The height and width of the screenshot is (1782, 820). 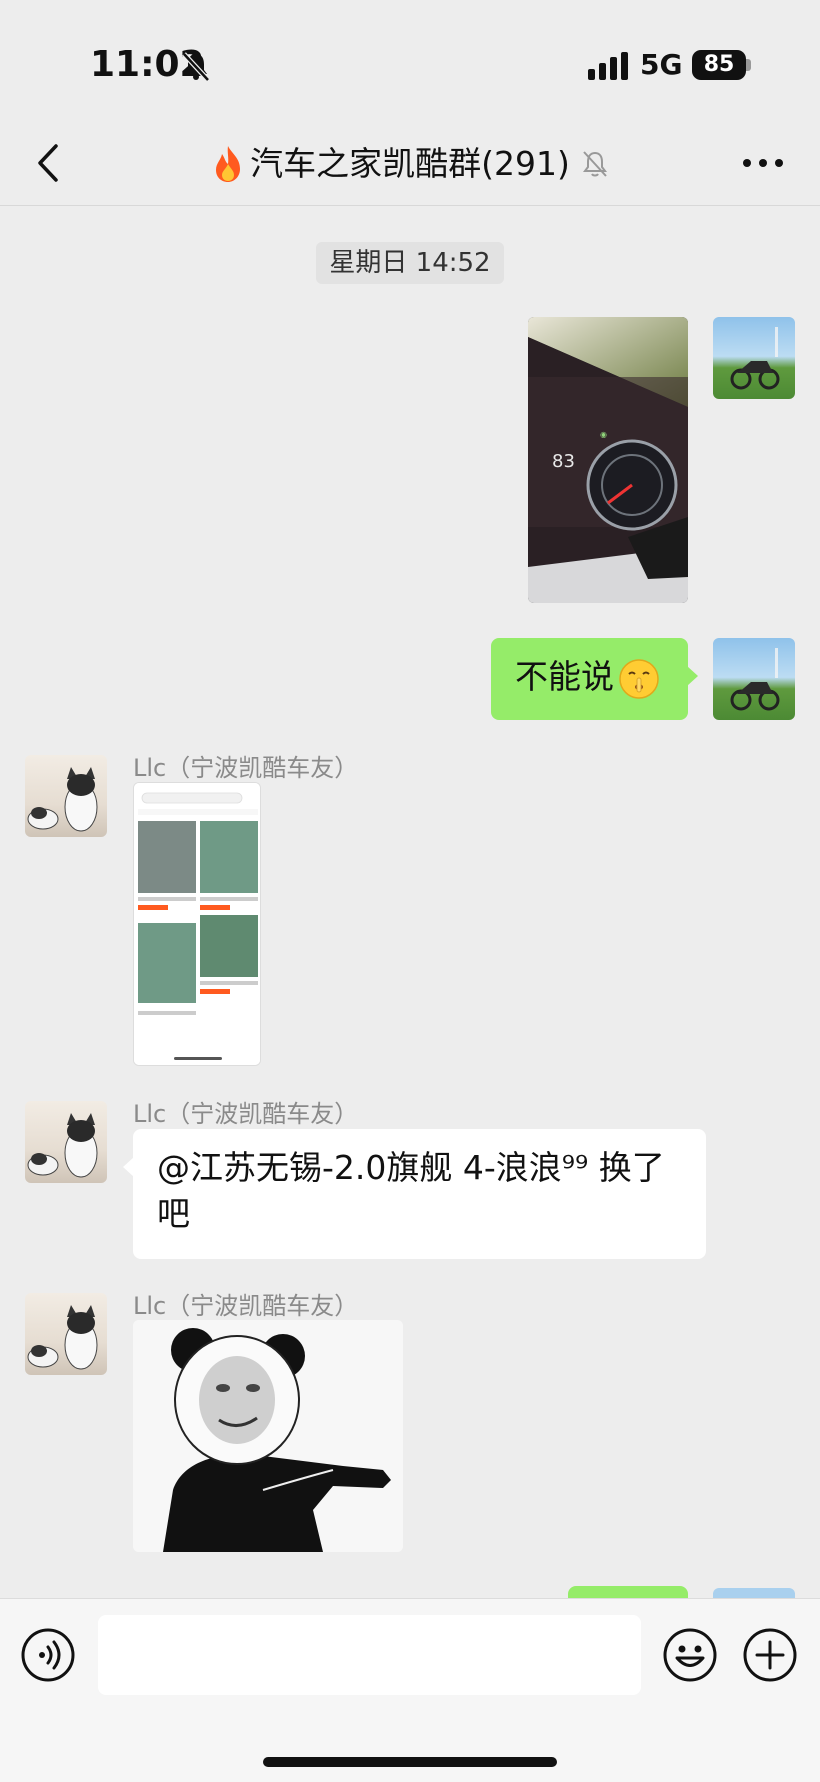 I want to click on chat-title-area: 汽车之家凯酷群(291), so click(x=410, y=163).